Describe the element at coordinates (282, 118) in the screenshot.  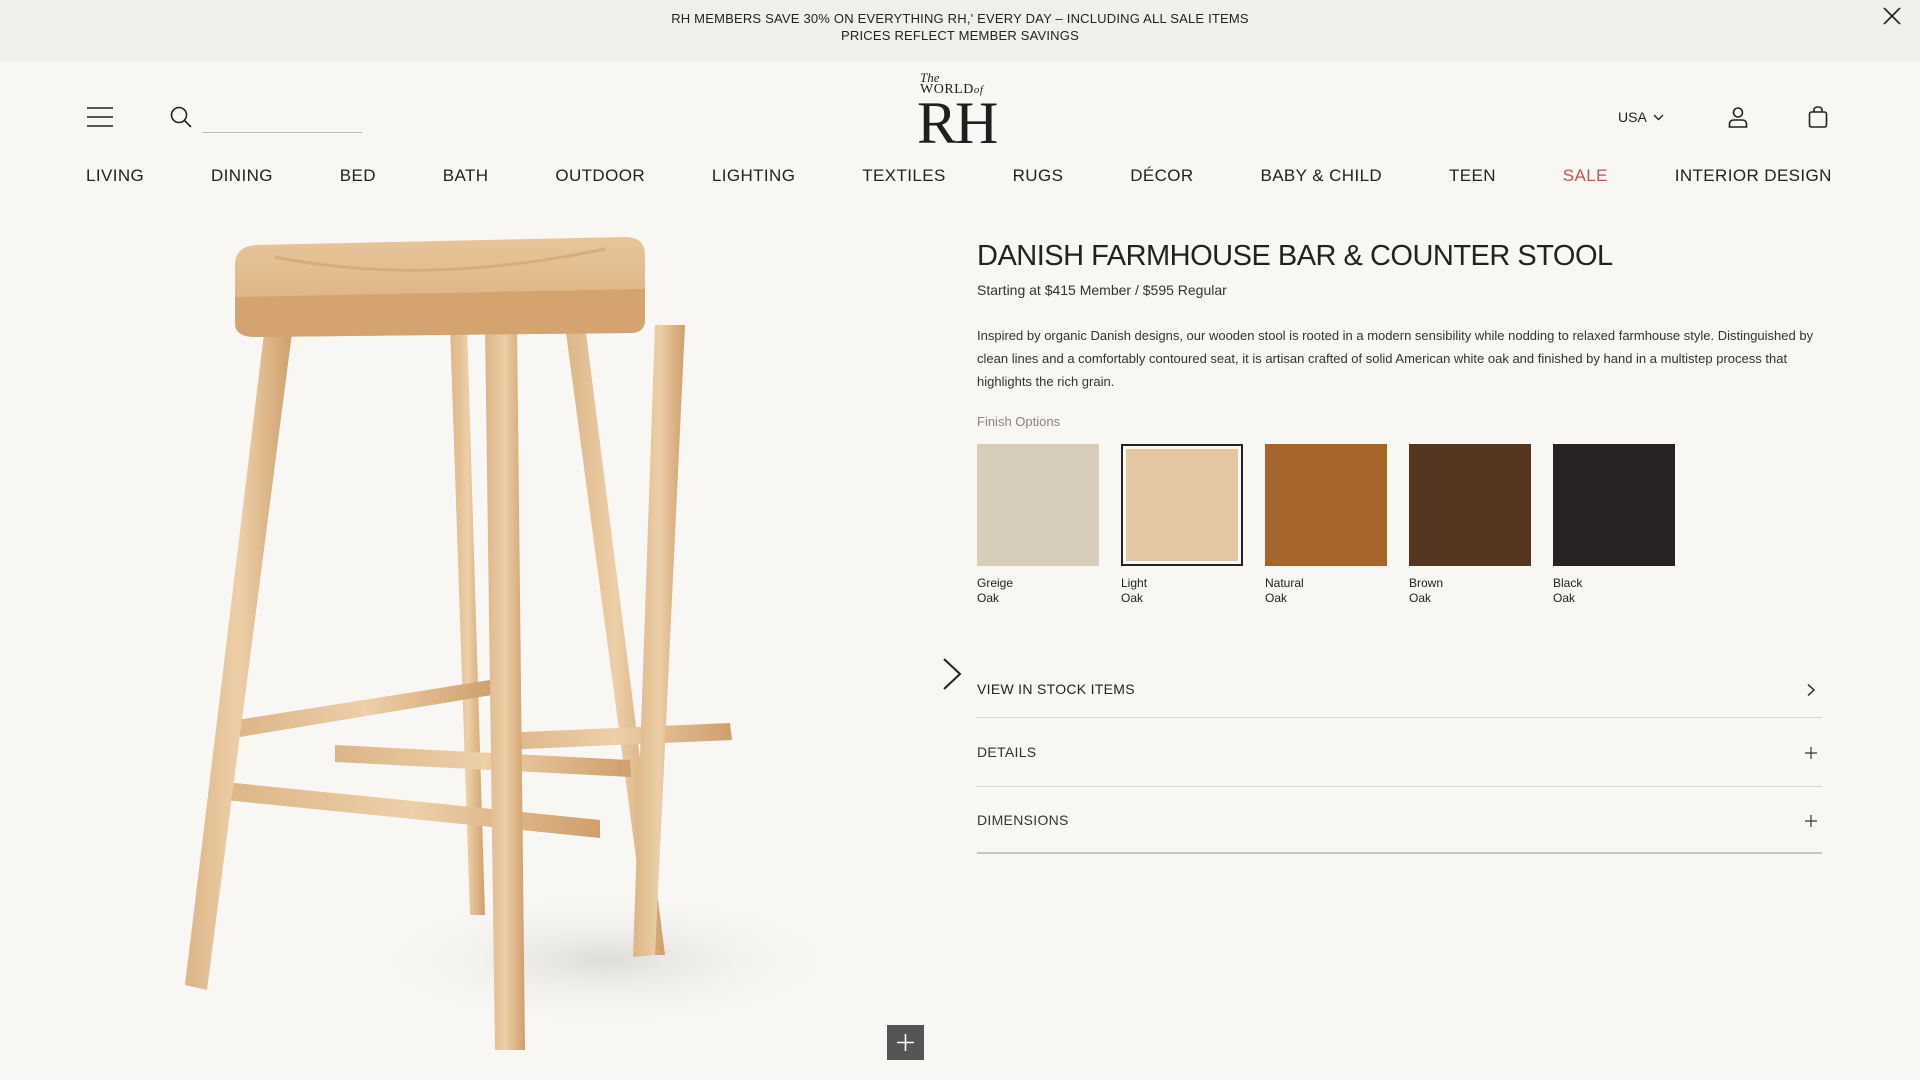
I see `search-input` at that location.